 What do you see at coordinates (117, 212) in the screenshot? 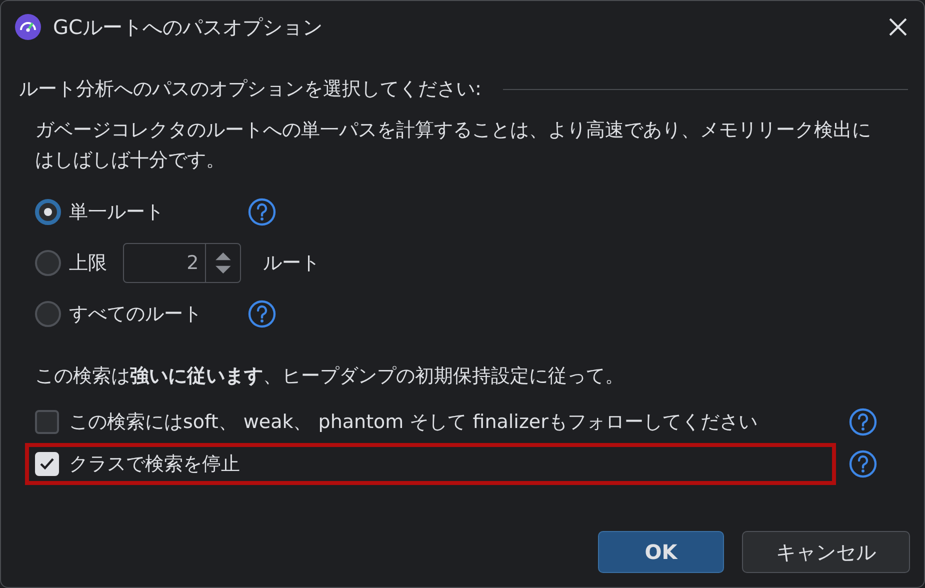
I see `option-label: 単一ルート` at bounding box center [117, 212].